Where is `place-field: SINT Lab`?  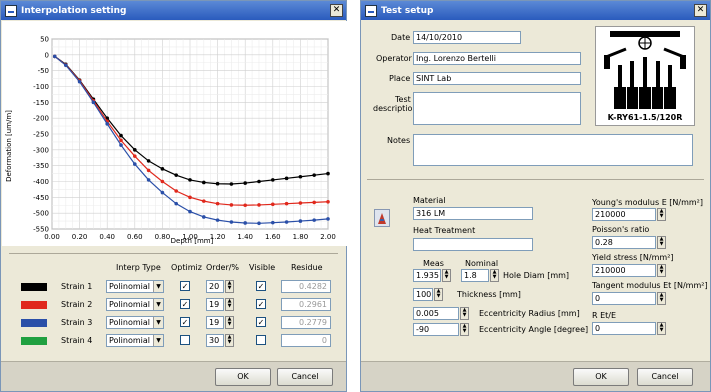 place-field: SINT Lab is located at coordinates (497, 78).